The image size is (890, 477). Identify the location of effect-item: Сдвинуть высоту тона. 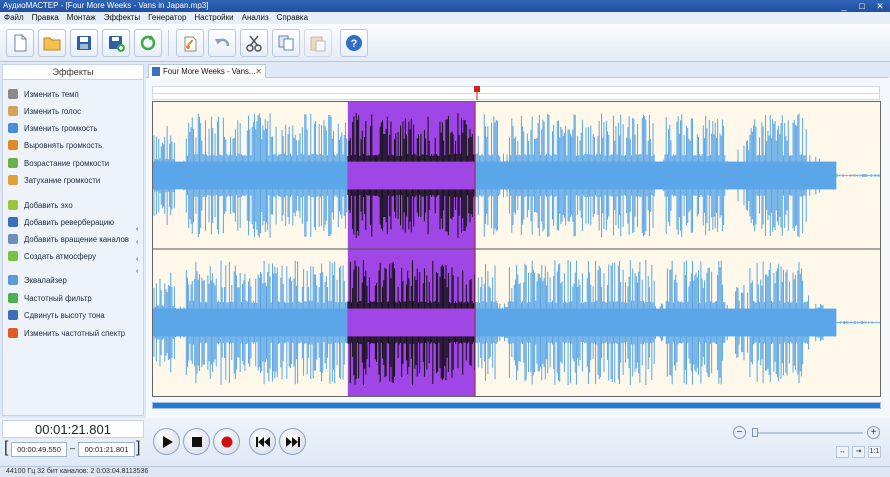
(56, 315).